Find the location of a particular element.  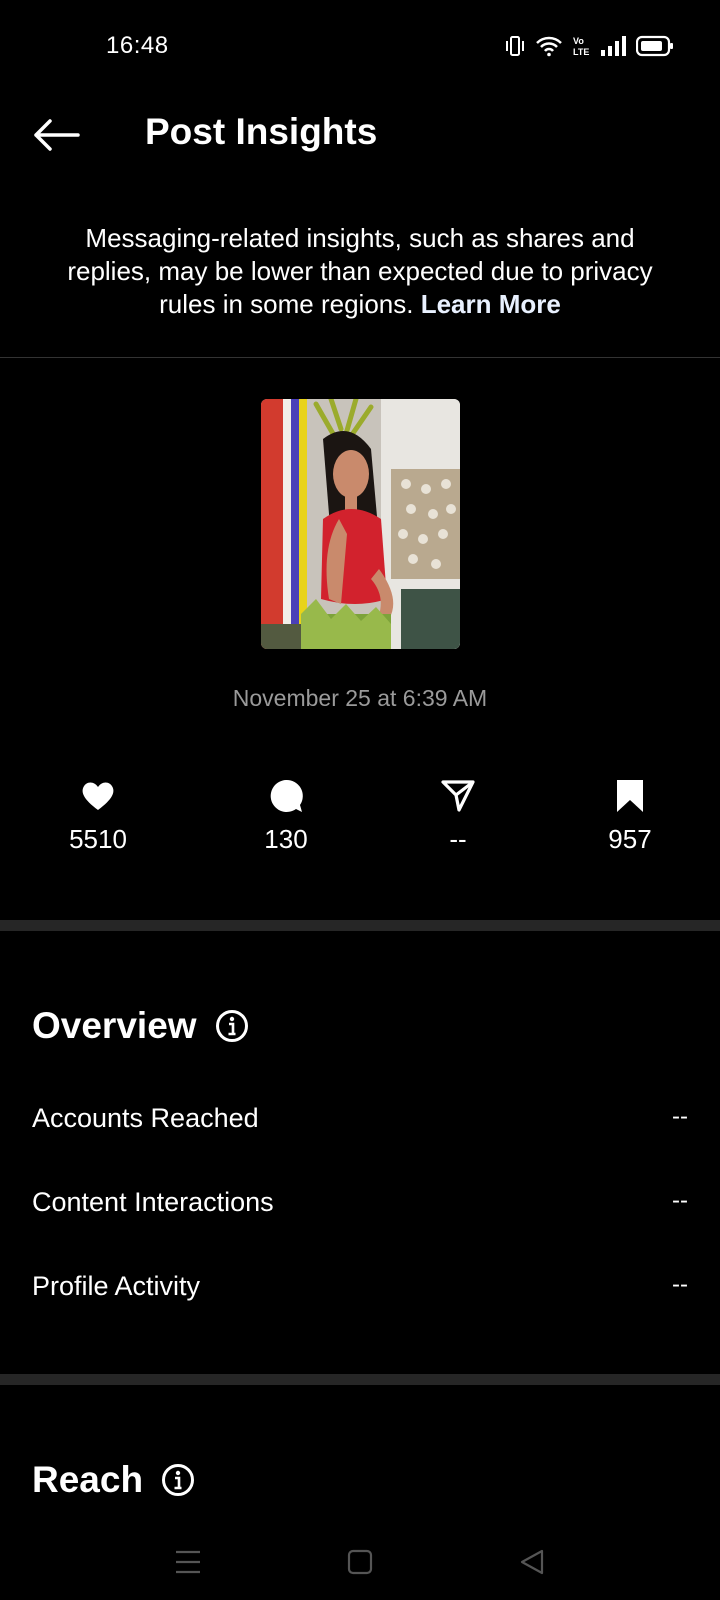

back-triangle-icon is located at coordinates (532, 1562).